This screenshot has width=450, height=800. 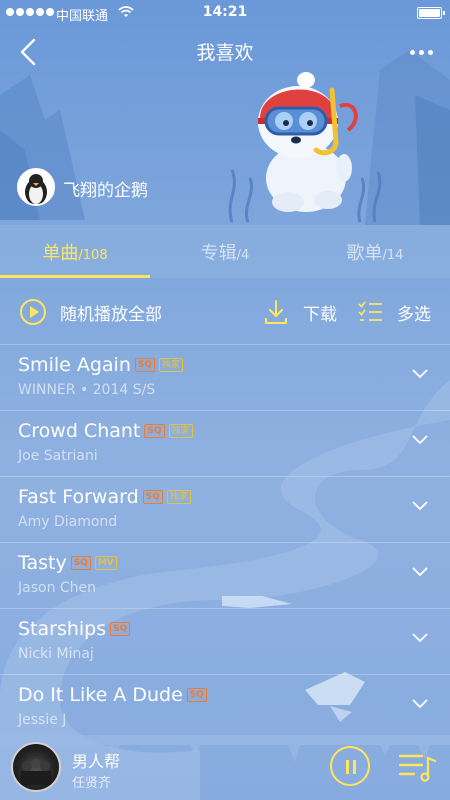 I want to click on tab-playlists: 歌单/14, so click(x=375, y=252).